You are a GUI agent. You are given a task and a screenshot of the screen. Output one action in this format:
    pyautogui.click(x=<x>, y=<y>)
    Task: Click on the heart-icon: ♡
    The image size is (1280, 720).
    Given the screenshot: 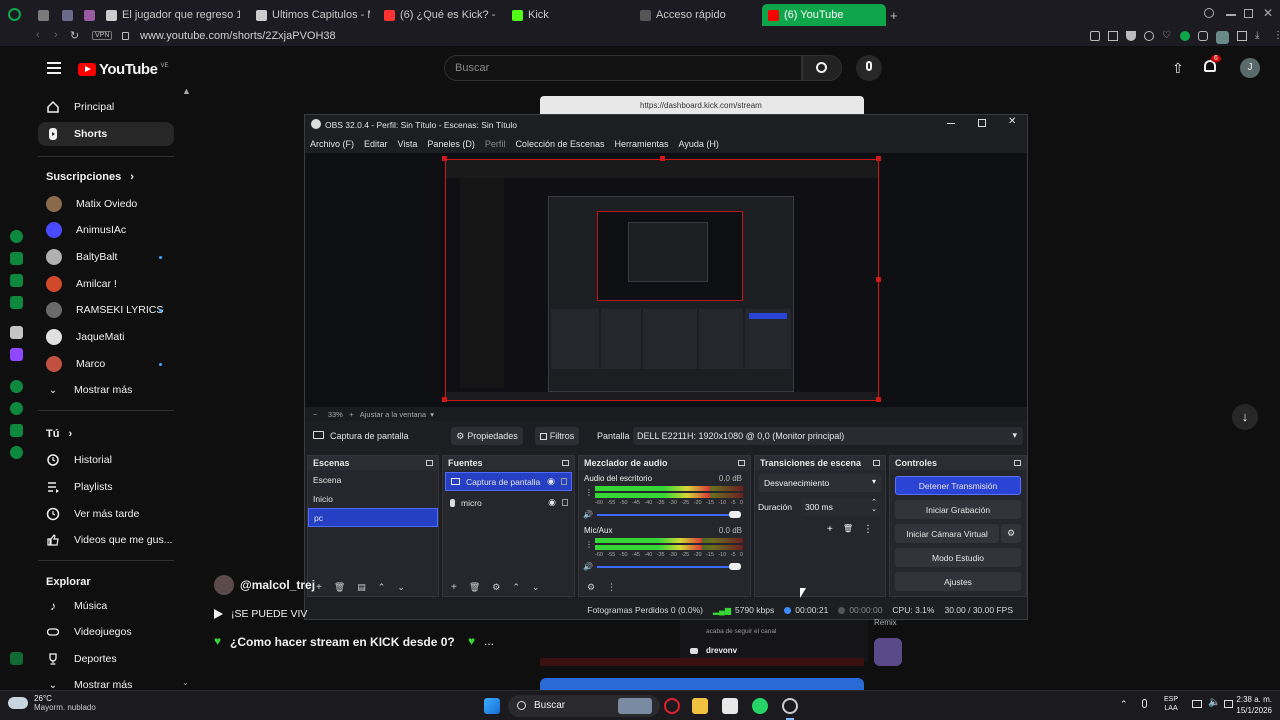 What is the action you would take?
    pyautogui.click(x=1167, y=36)
    